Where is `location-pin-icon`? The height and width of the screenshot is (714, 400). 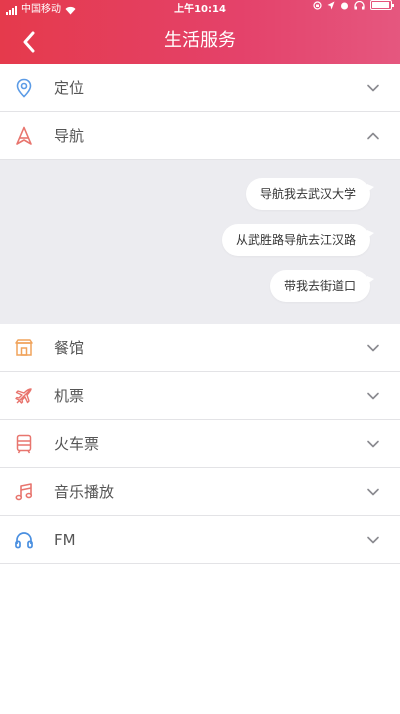 location-pin-icon is located at coordinates (24, 88).